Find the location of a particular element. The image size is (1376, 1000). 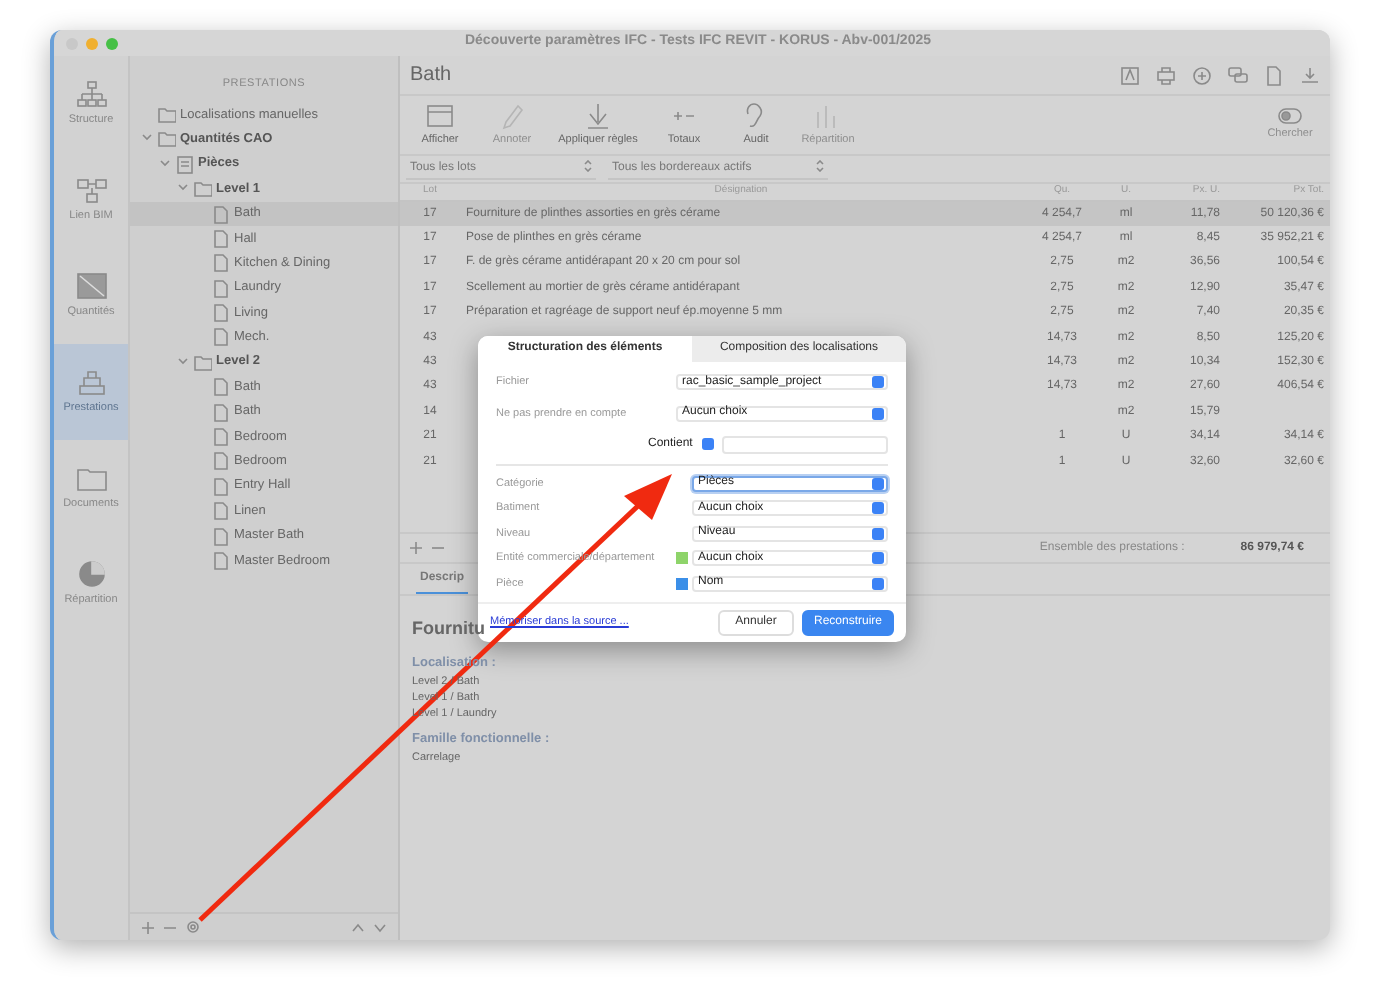

text-input is located at coordinates (805, 444).